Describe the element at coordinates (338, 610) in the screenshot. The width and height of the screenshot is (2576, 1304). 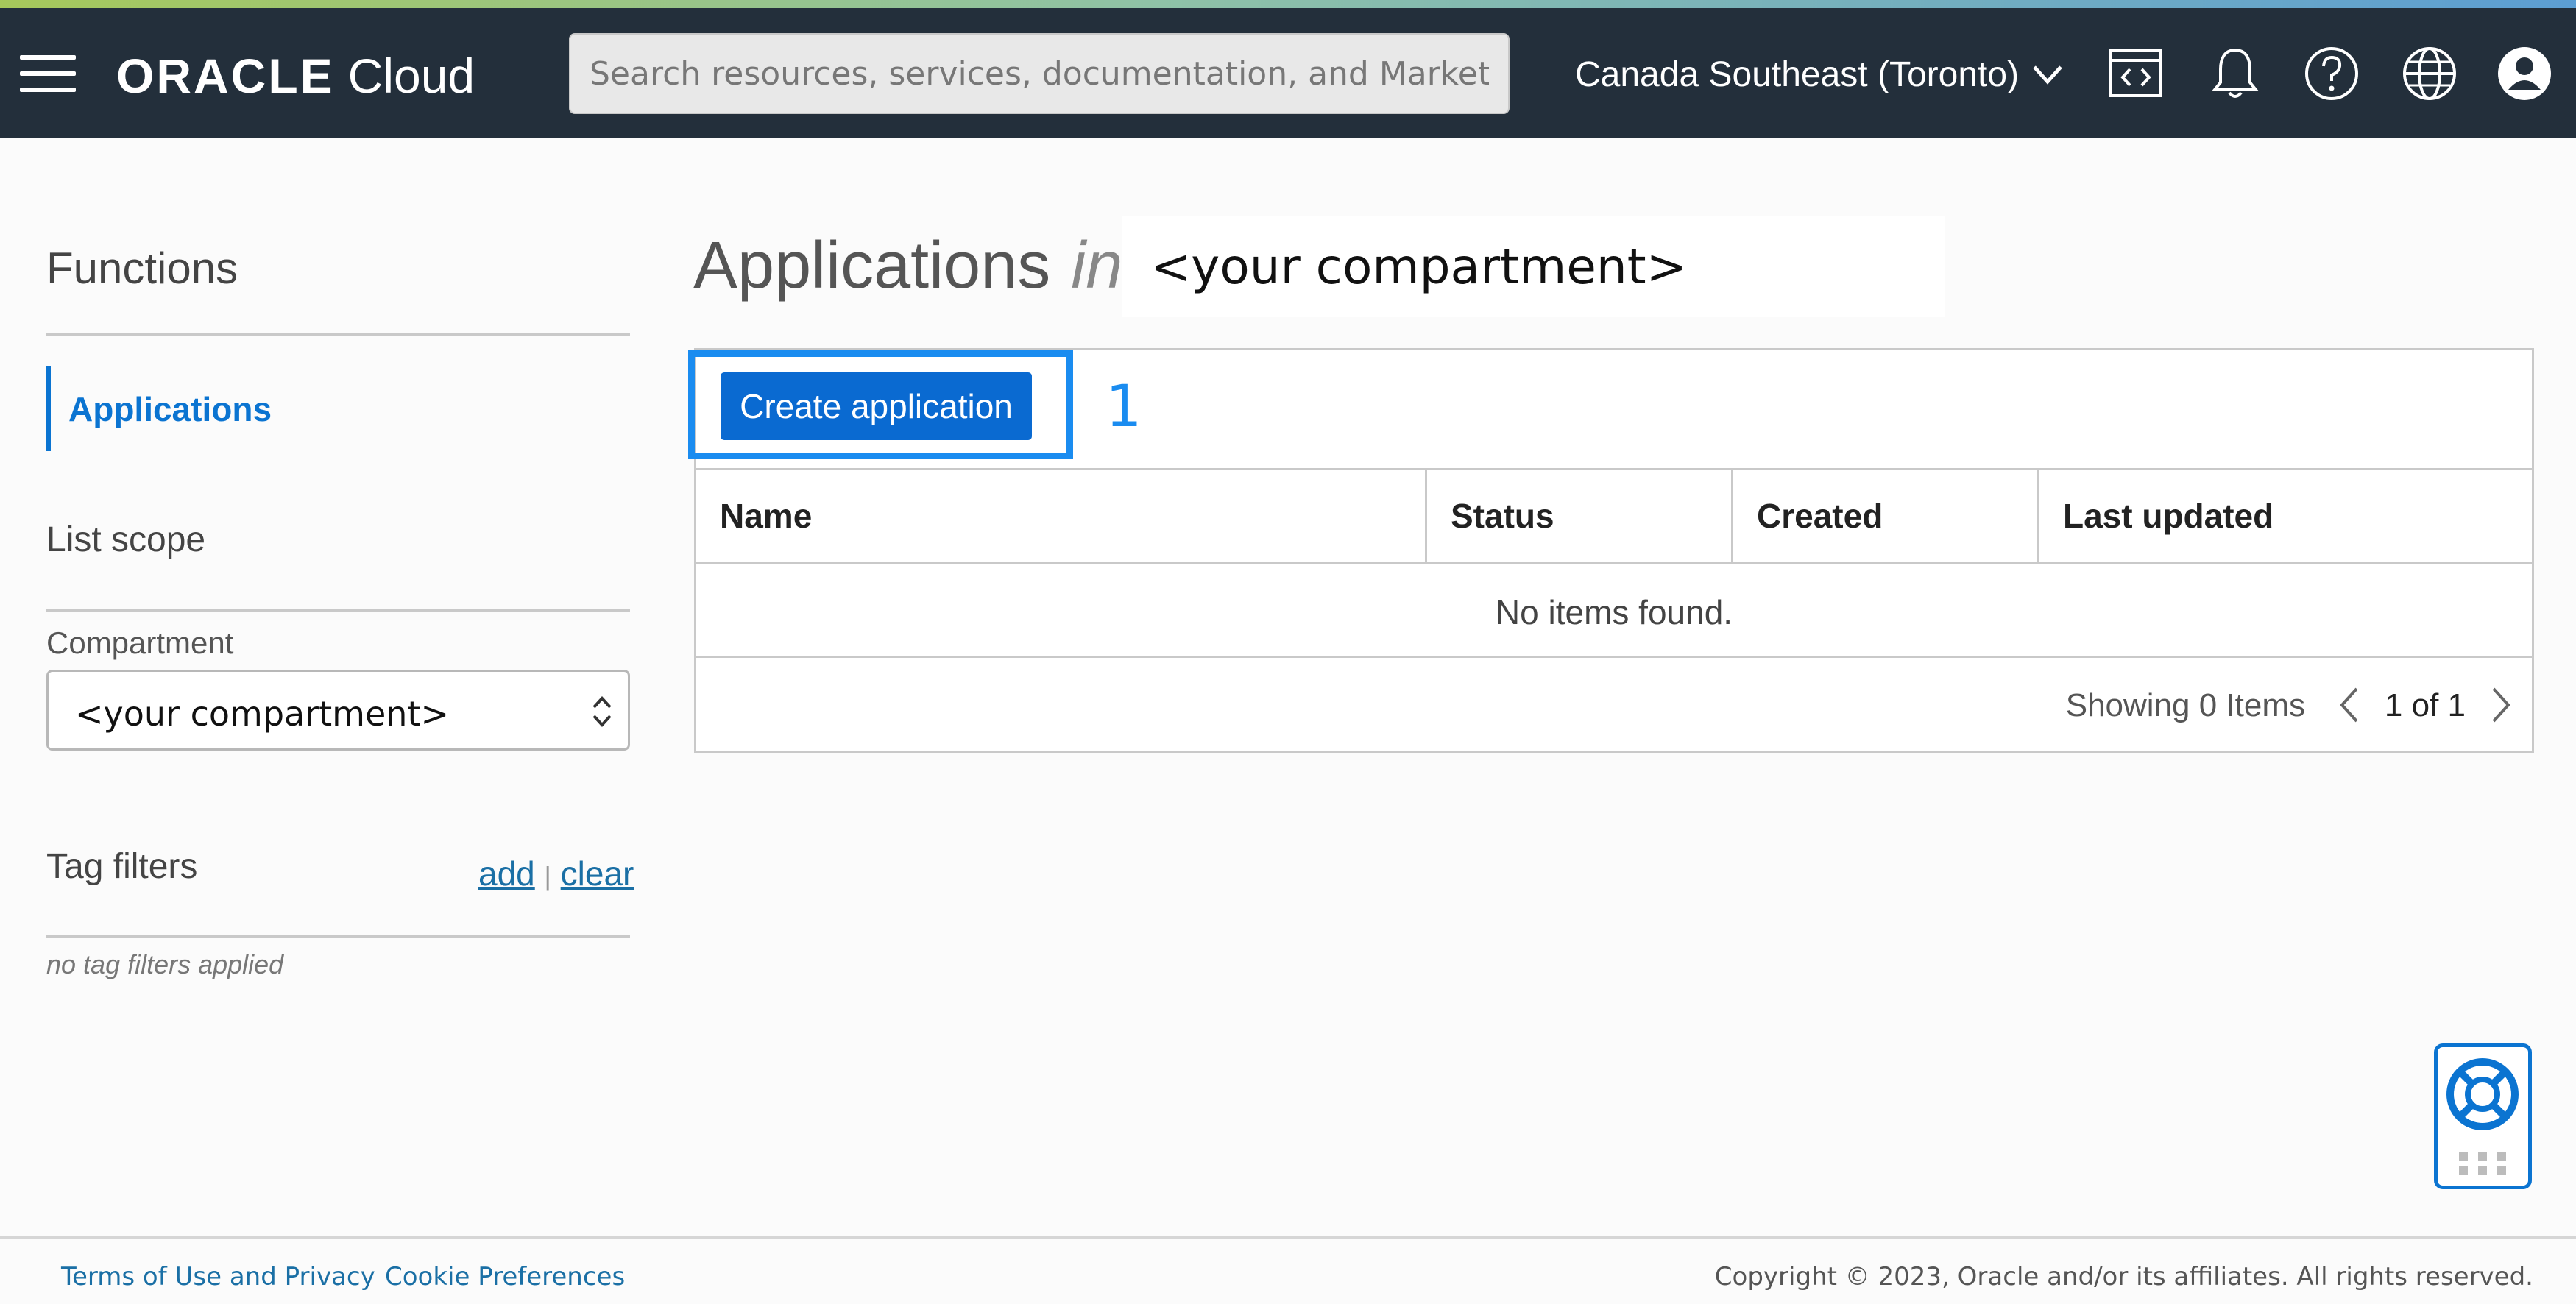
I see `list-scope-divider` at that location.